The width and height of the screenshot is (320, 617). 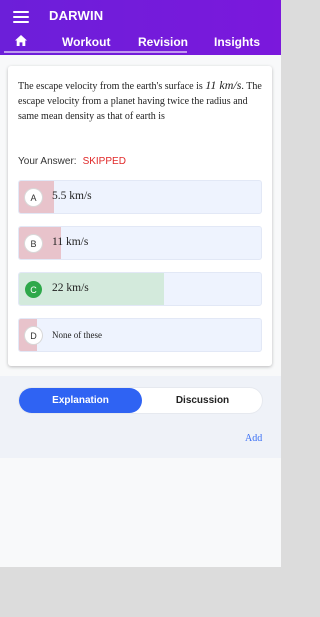 What do you see at coordinates (21, 17) in the screenshot?
I see `hamburger-menu-icon` at bounding box center [21, 17].